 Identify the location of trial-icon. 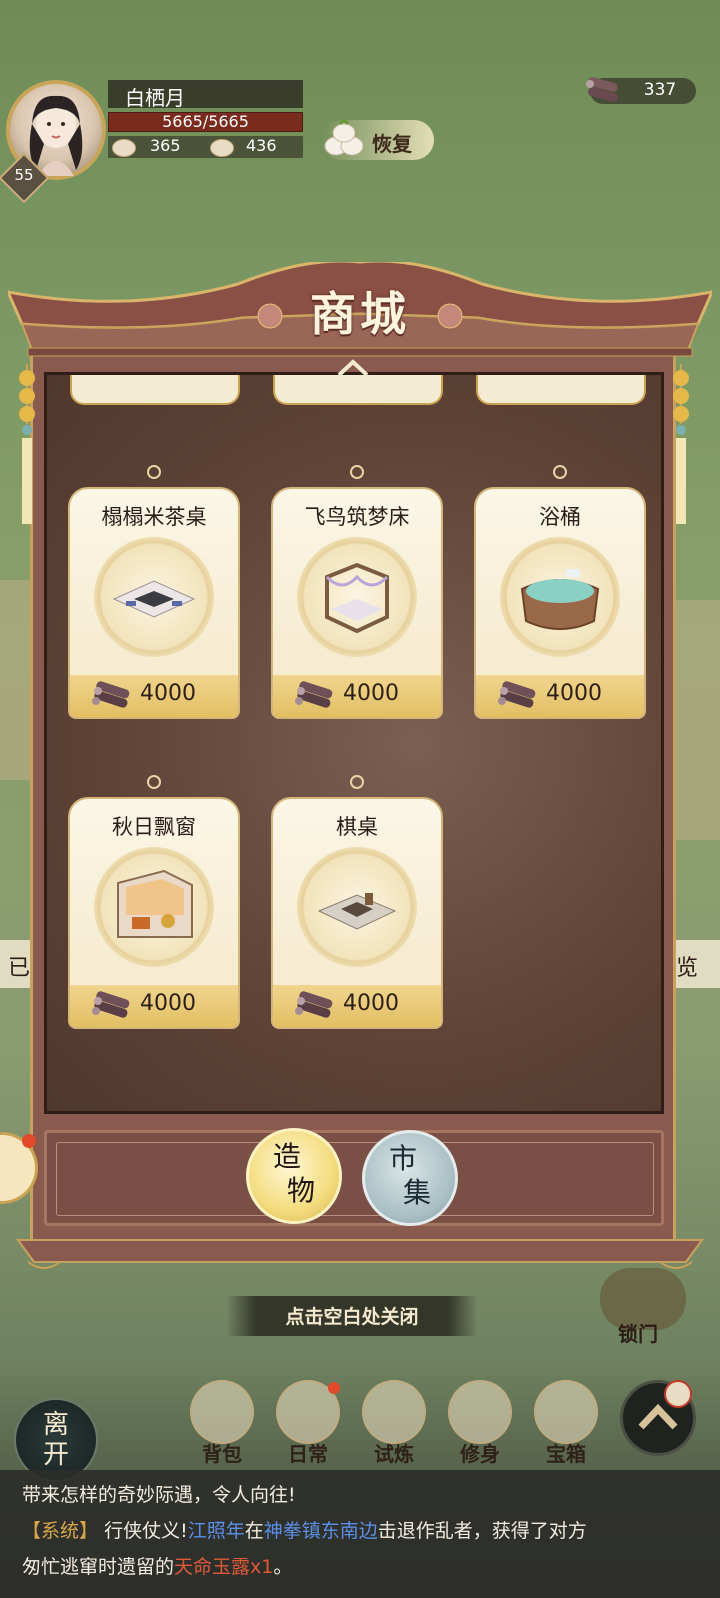
(394, 1412).